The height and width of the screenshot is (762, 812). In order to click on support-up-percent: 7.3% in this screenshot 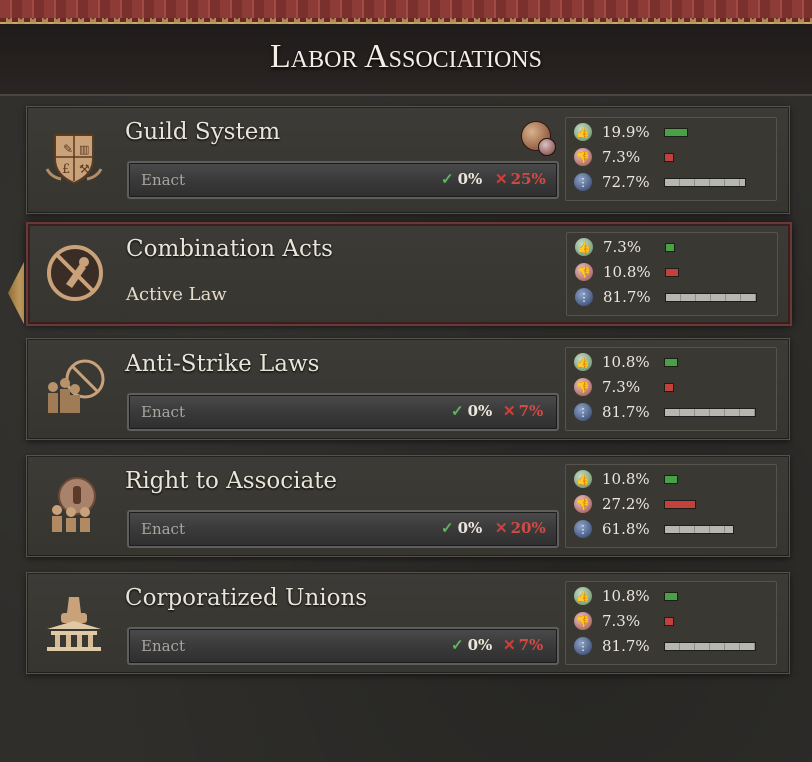, I will do `click(622, 247)`.